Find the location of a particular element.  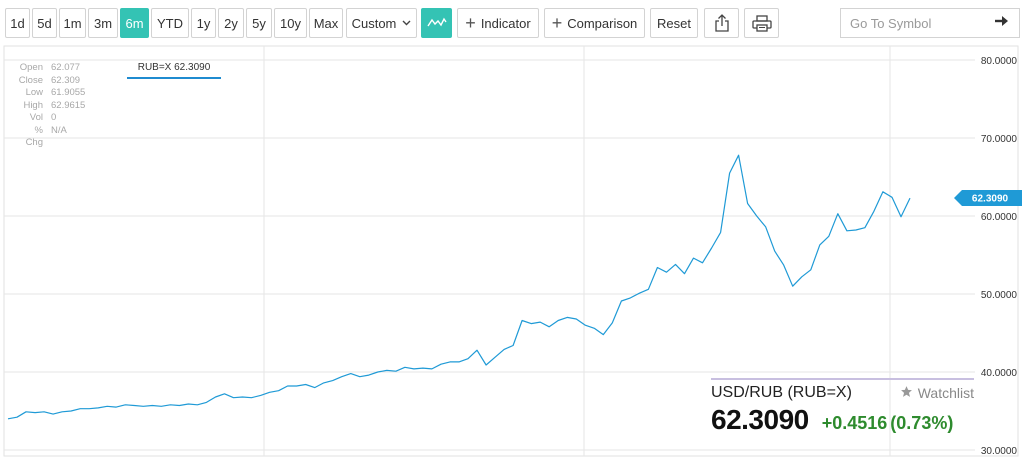

ohlc-value: N/A is located at coordinates (59, 130).